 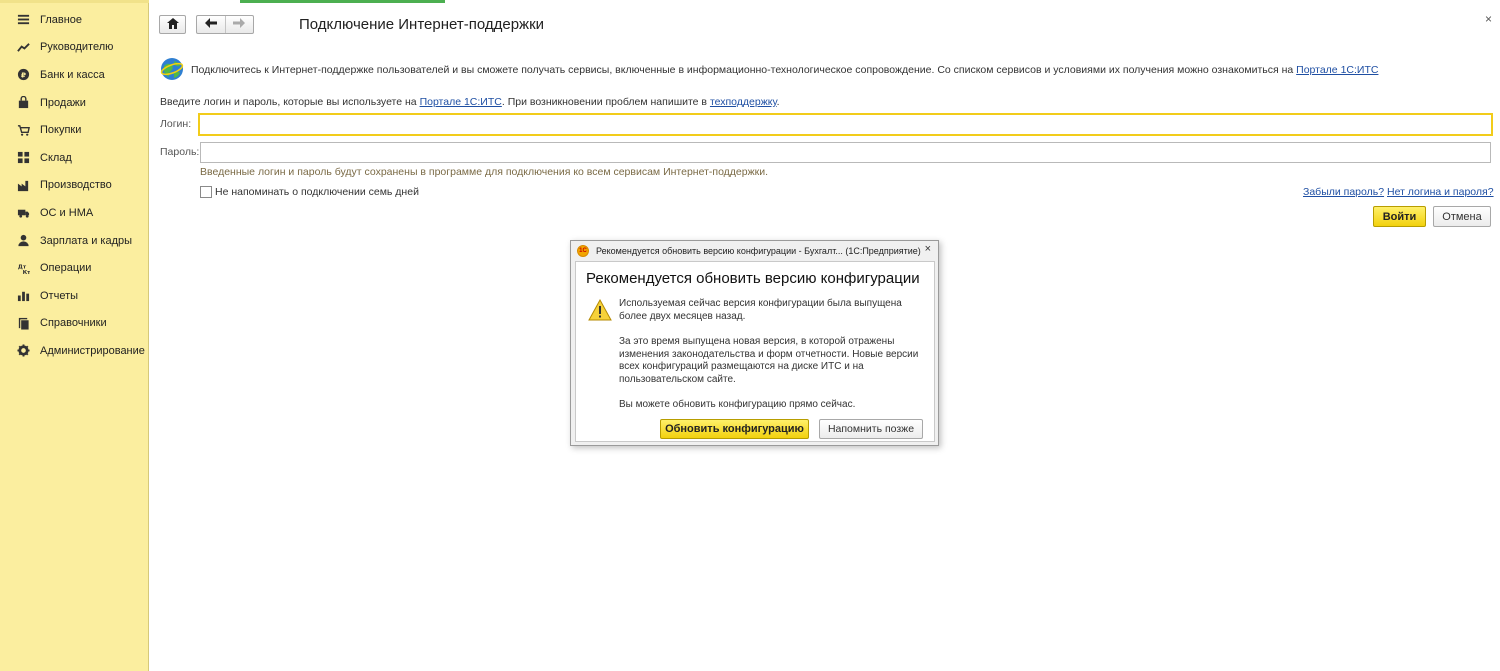 I want to click on update-config-button: Обновить конфигурацию, so click(x=734, y=429).